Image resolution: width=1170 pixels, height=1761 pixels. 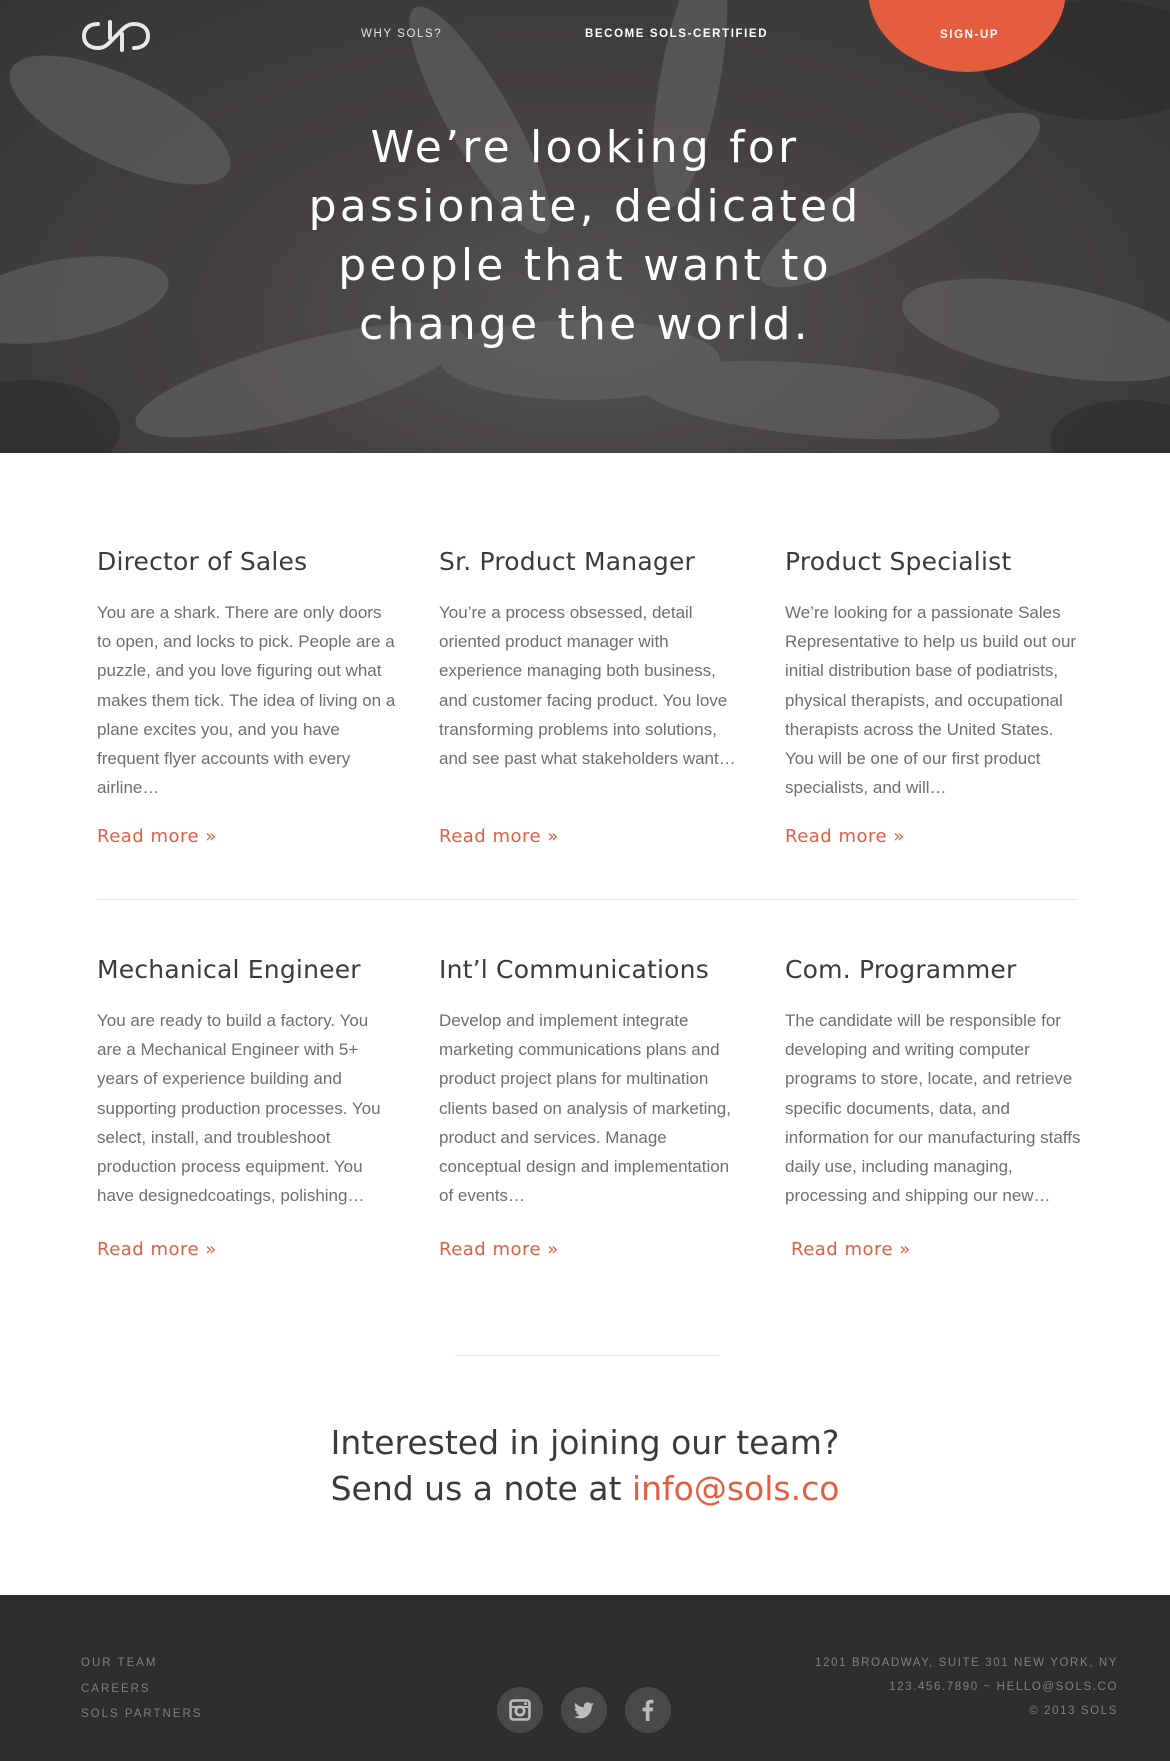 I want to click on facebook-icon, so click(x=648, y=1710).